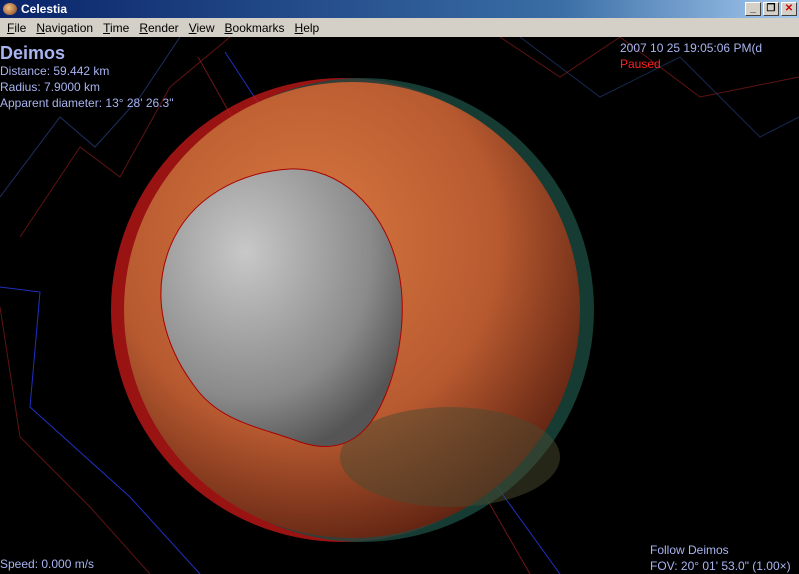 Image resolution: width=799 pixels, height=574 pixels. What do you see at coordinates (789, 9) in the screenshot?
I see `close-button: ✕` at bounding box center [789, 9].